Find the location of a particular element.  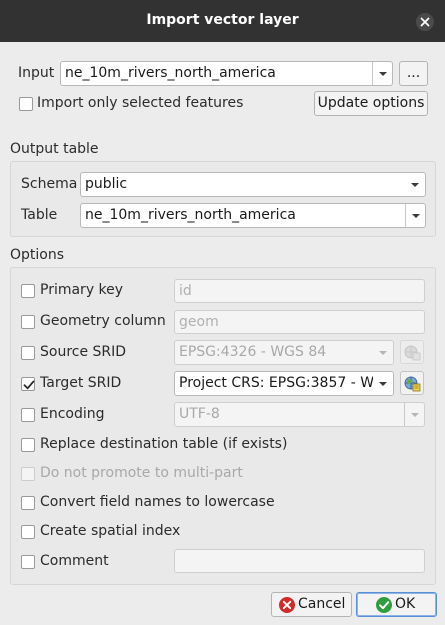

source-srid-label: Source SRID is located at coordinates (83, 352).